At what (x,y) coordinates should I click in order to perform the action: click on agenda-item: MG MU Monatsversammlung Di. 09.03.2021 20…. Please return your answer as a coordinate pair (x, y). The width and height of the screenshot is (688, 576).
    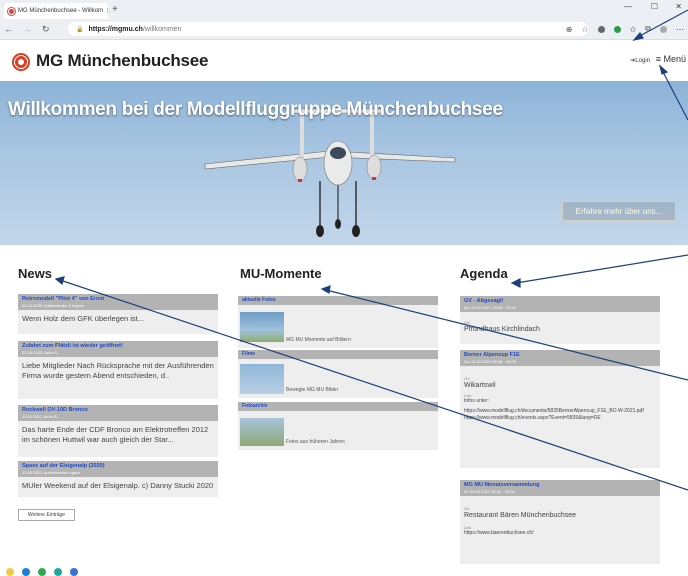
    Looking at the image, I should click on (560, 522).